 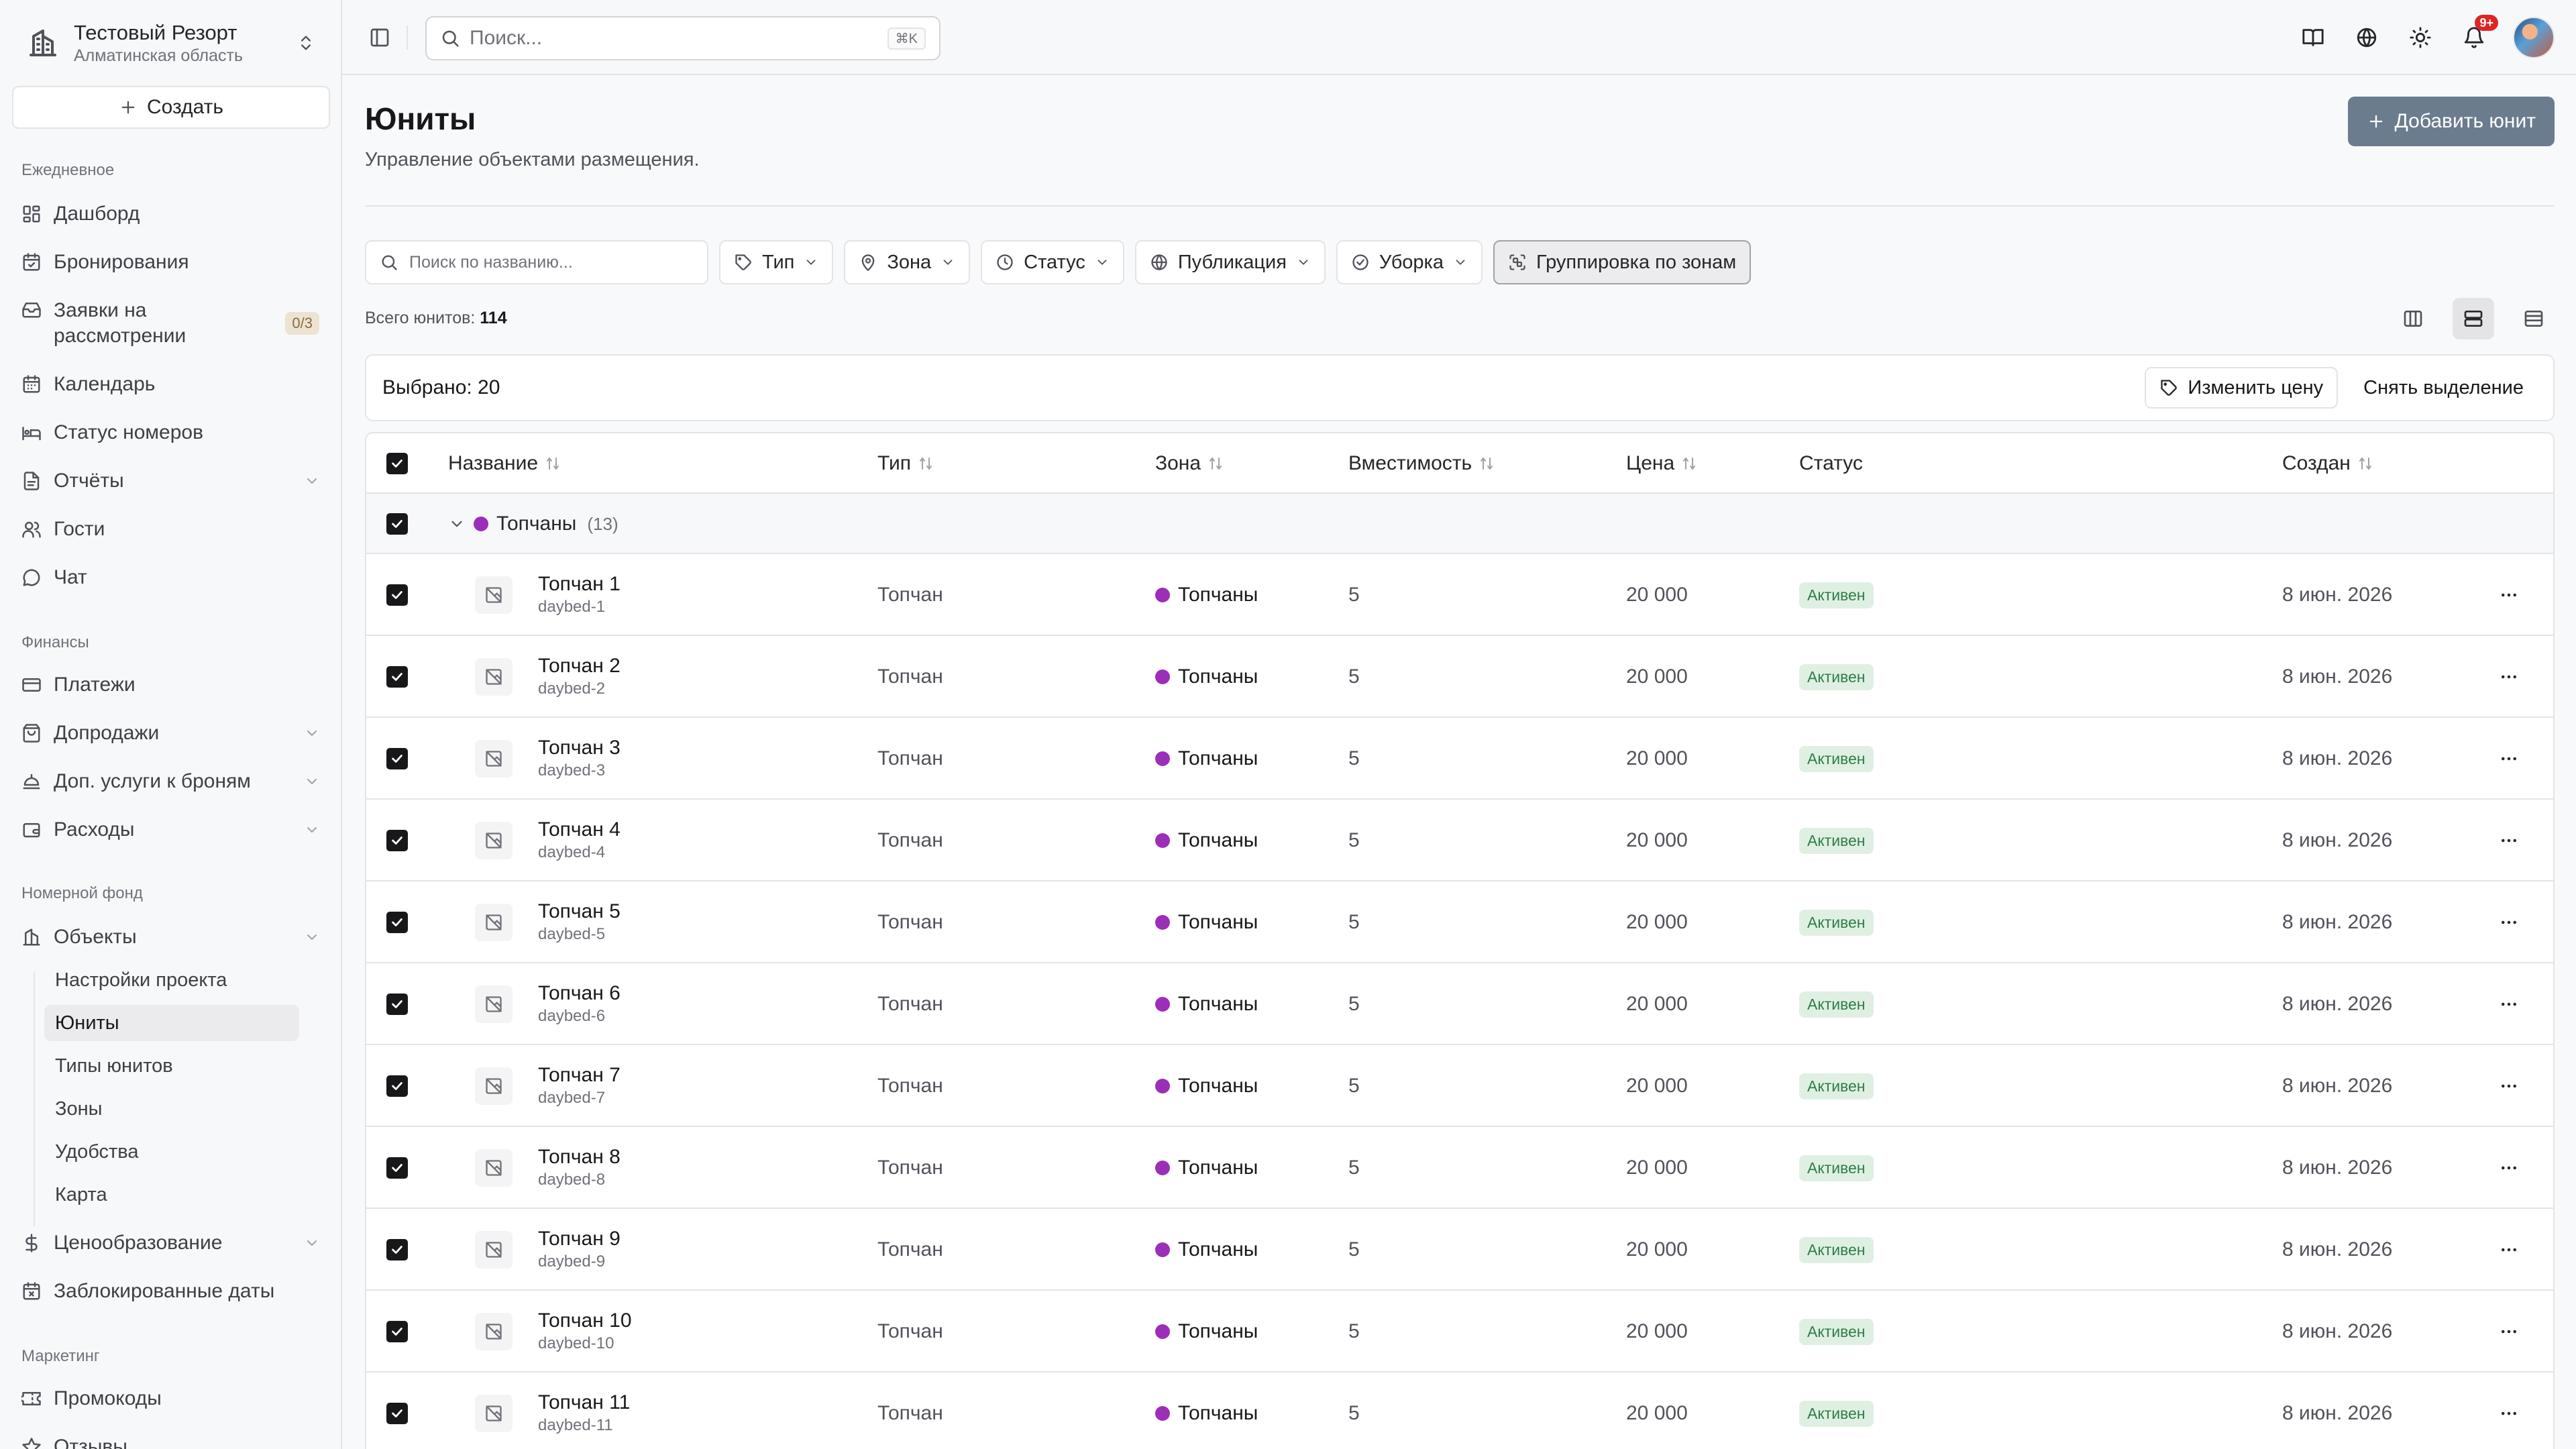 I want to click on sidebar-subitem-map: Карта, so click(x=171, y=1195).